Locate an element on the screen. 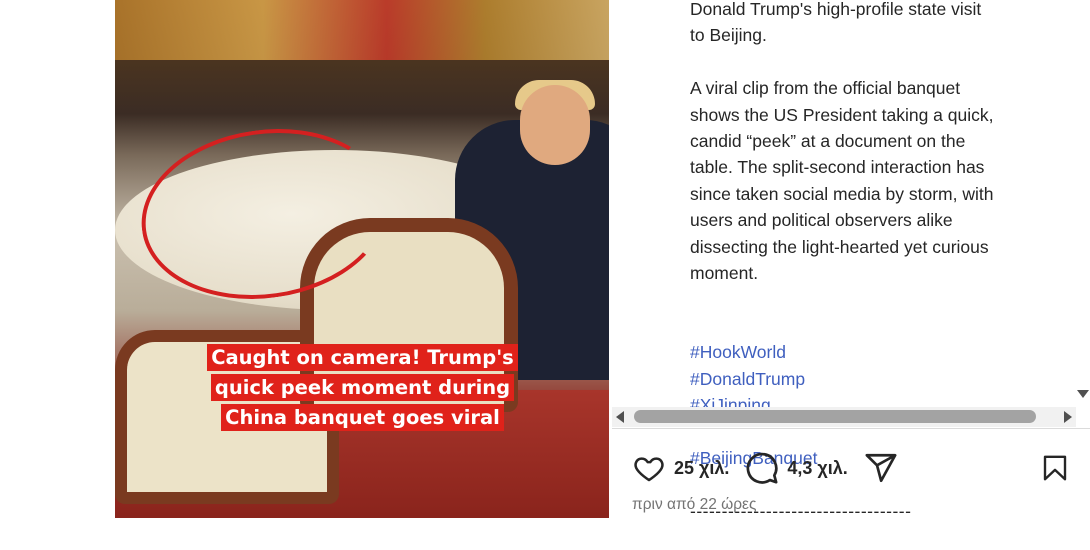 This screenshot has width=1090, height=550. share-icon is located at coordinates (881, 468).